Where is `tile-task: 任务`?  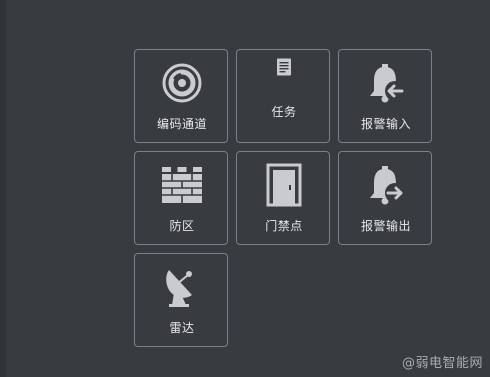
tile-task: 任务 is located at coordinates (283, 96).